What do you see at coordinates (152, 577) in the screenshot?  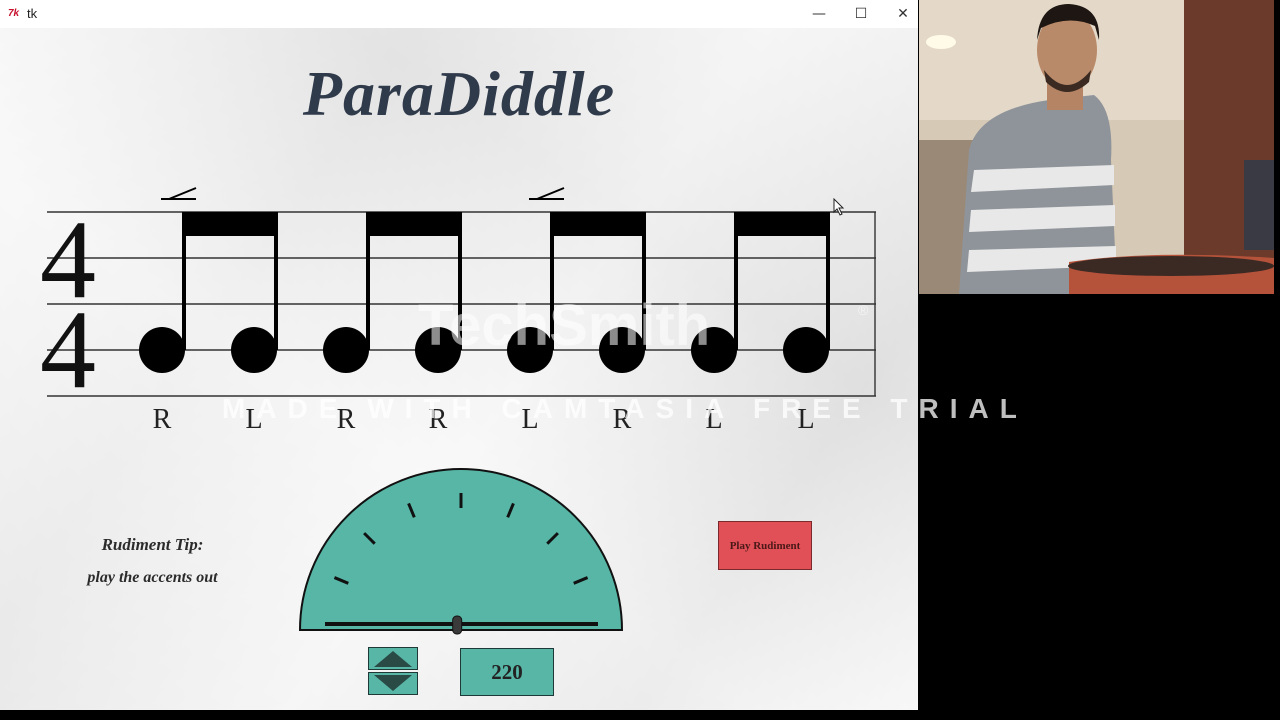 I see `tip-text: play the accents out` at bounding box center [152, 577].